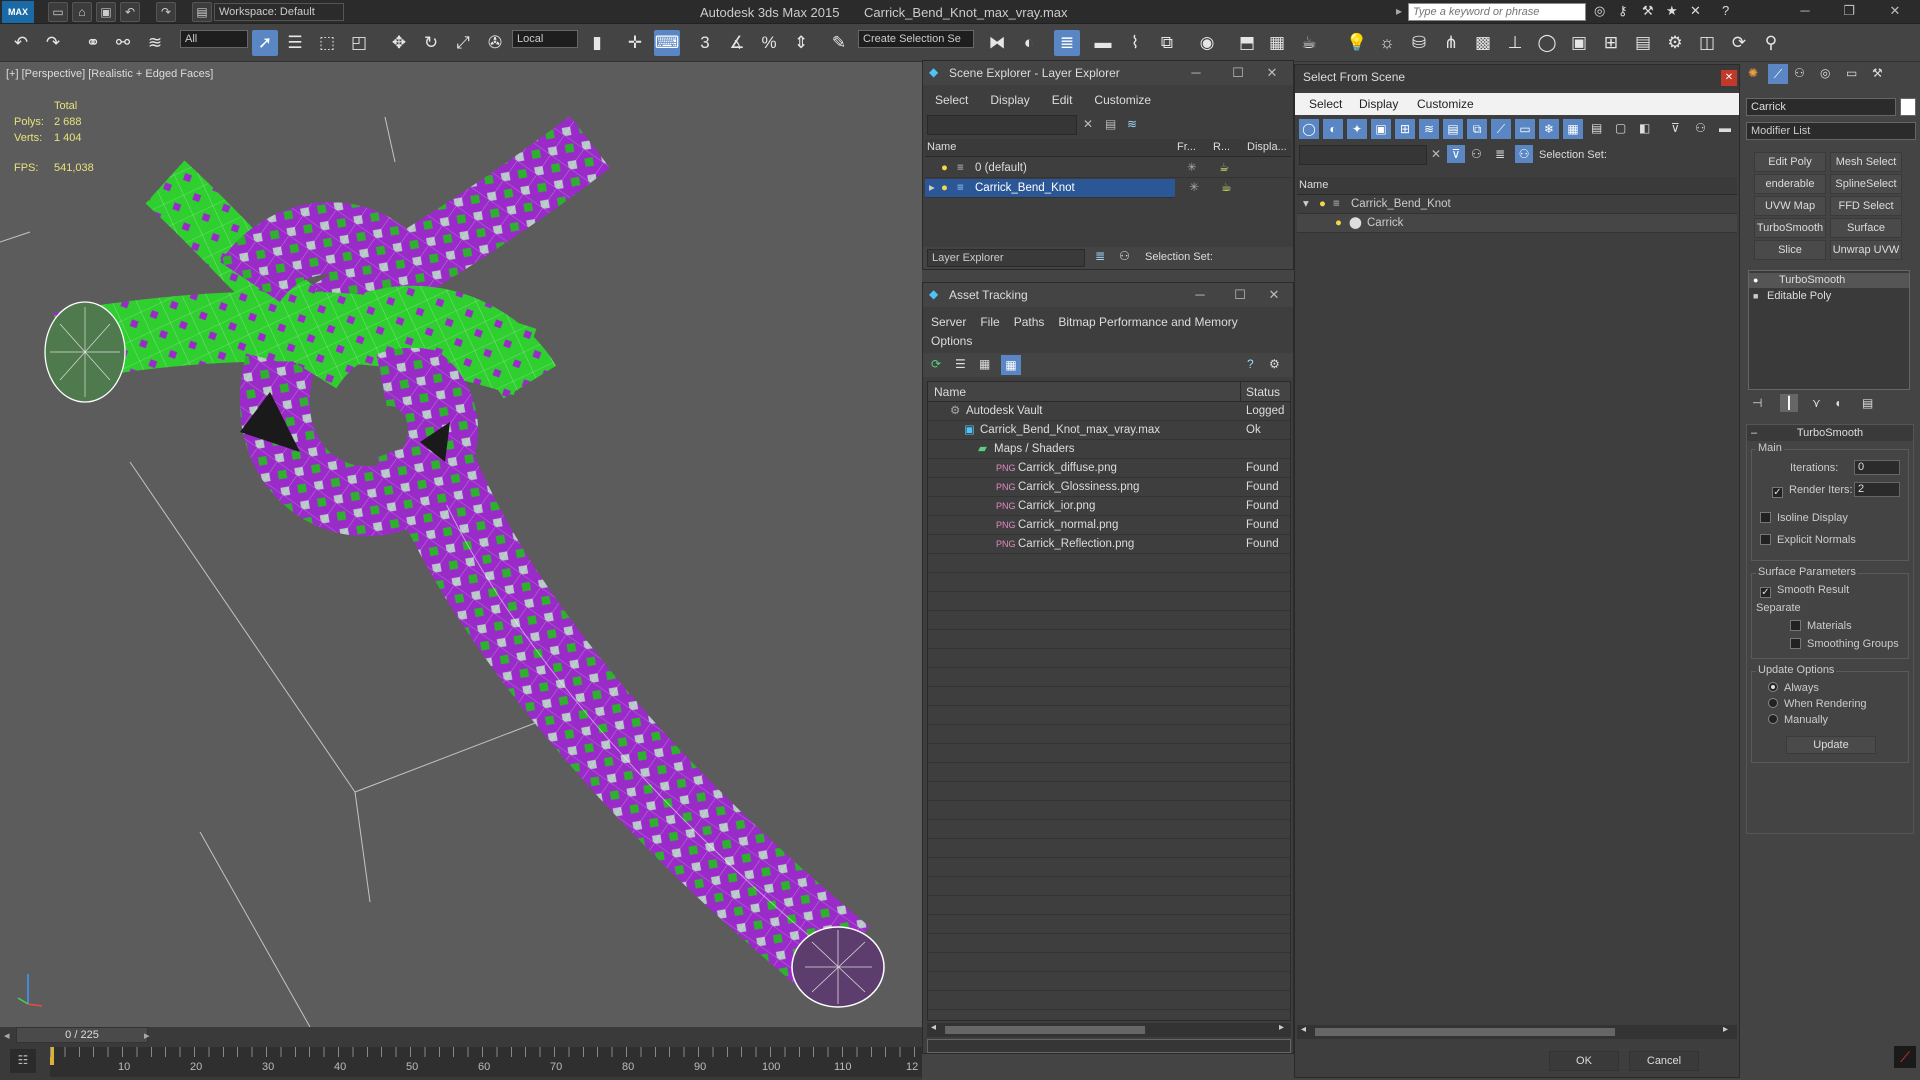  What do you see at coordinates (932, 188) in the screenshot?
I see `expand-icon: ▸` at bounding box center [932, 188].